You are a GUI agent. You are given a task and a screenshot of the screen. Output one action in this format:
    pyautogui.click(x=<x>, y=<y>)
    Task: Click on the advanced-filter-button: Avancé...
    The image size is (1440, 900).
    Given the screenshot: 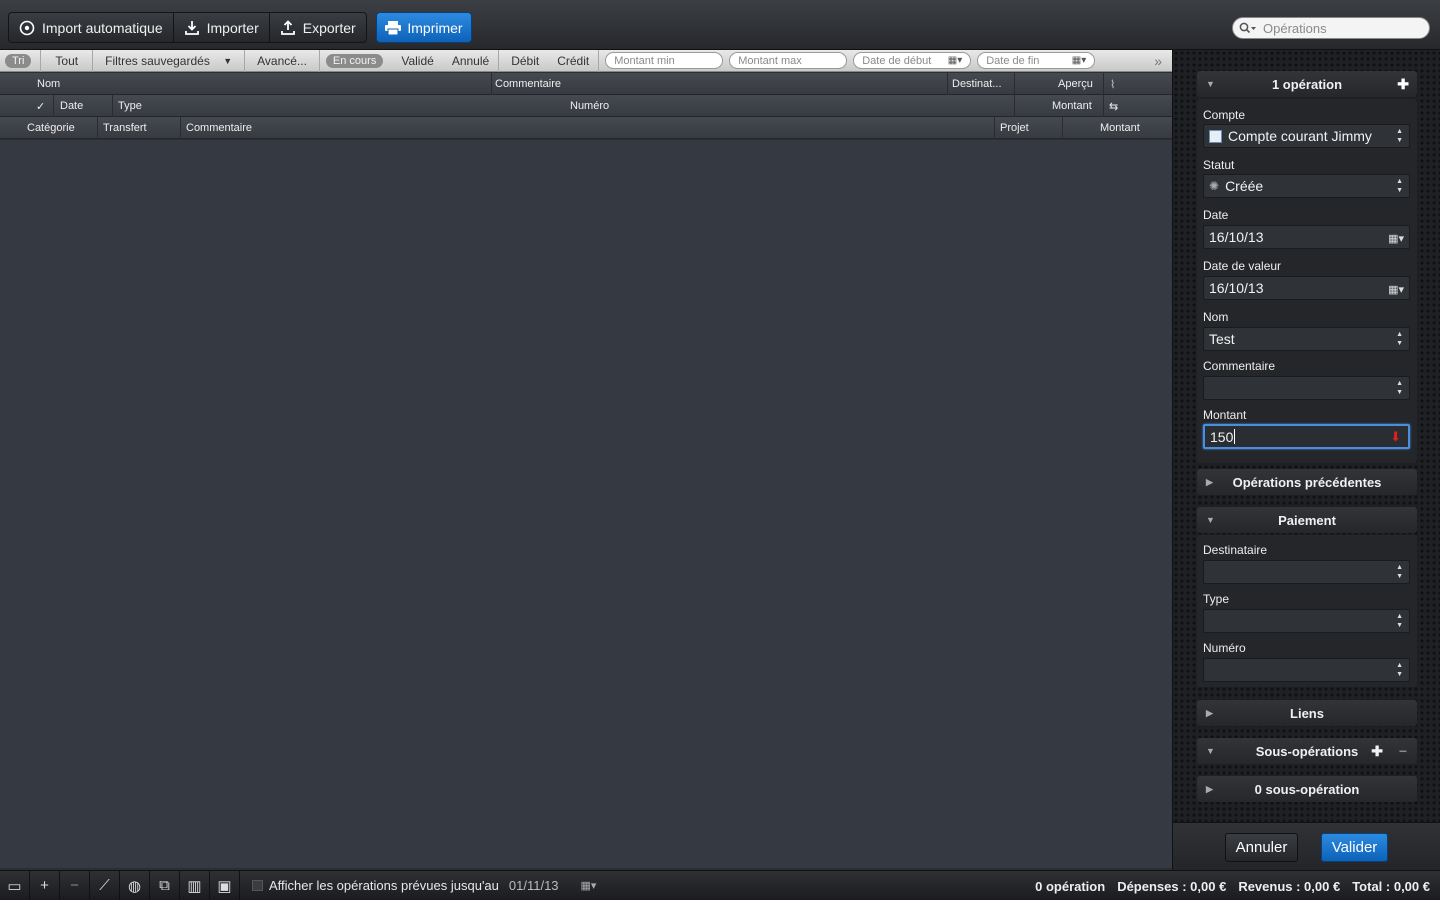 What is the action you would take?
    pyautogui.click(x=282, y=60)
    